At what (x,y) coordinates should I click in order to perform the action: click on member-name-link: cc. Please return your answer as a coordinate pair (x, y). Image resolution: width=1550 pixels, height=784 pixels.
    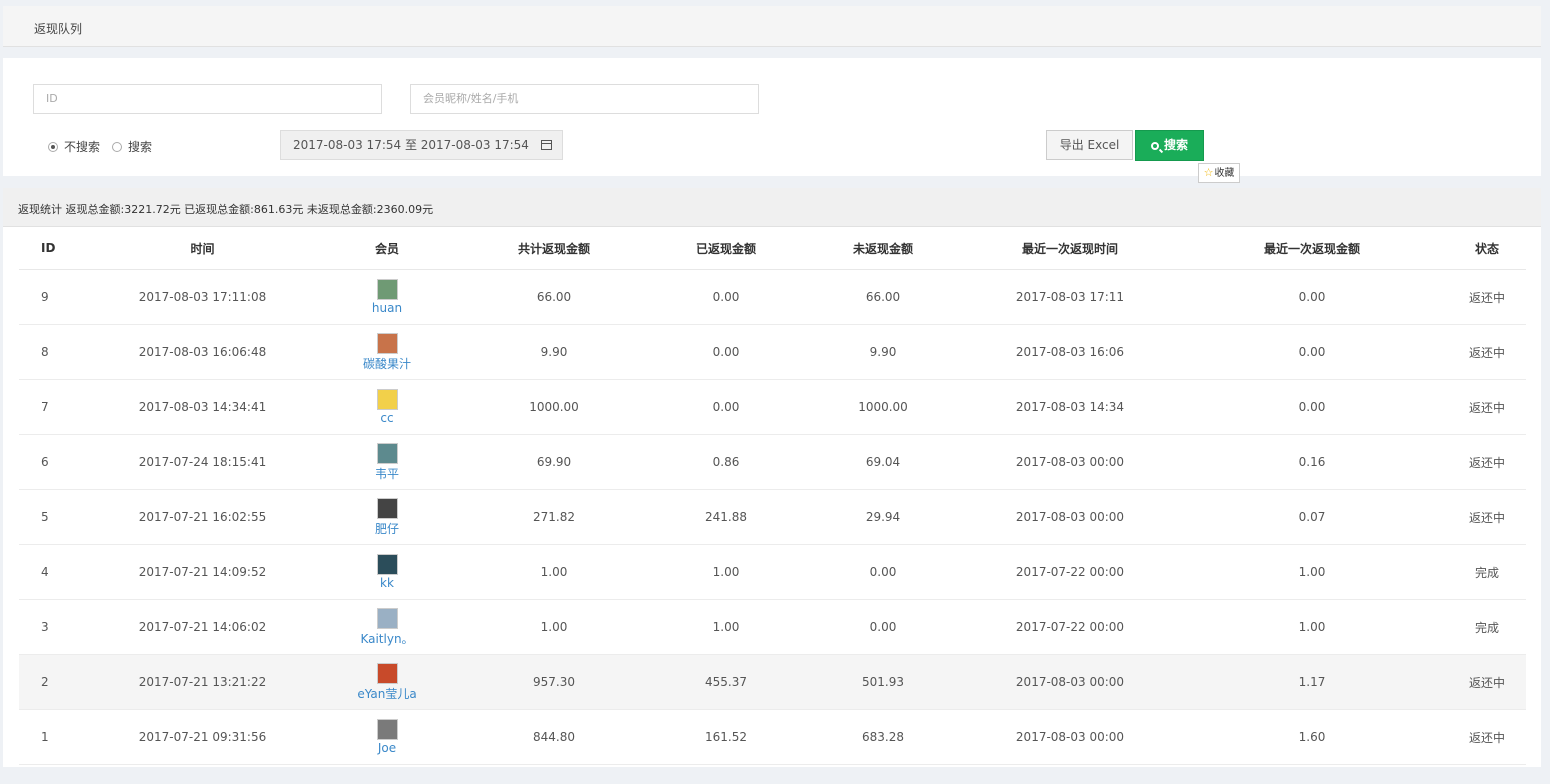
    Looking at the image, I should click on (386, 418).